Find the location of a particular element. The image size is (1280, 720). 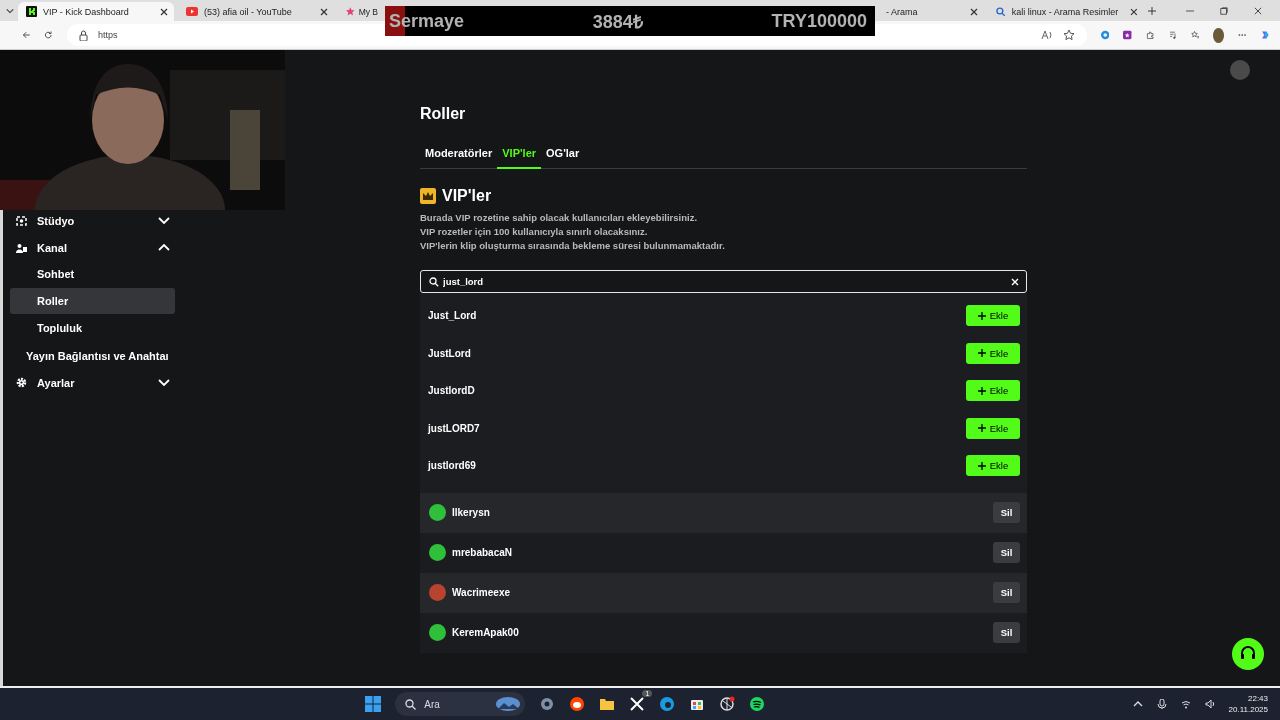

lock-icon is located at coordinates (83, 35).